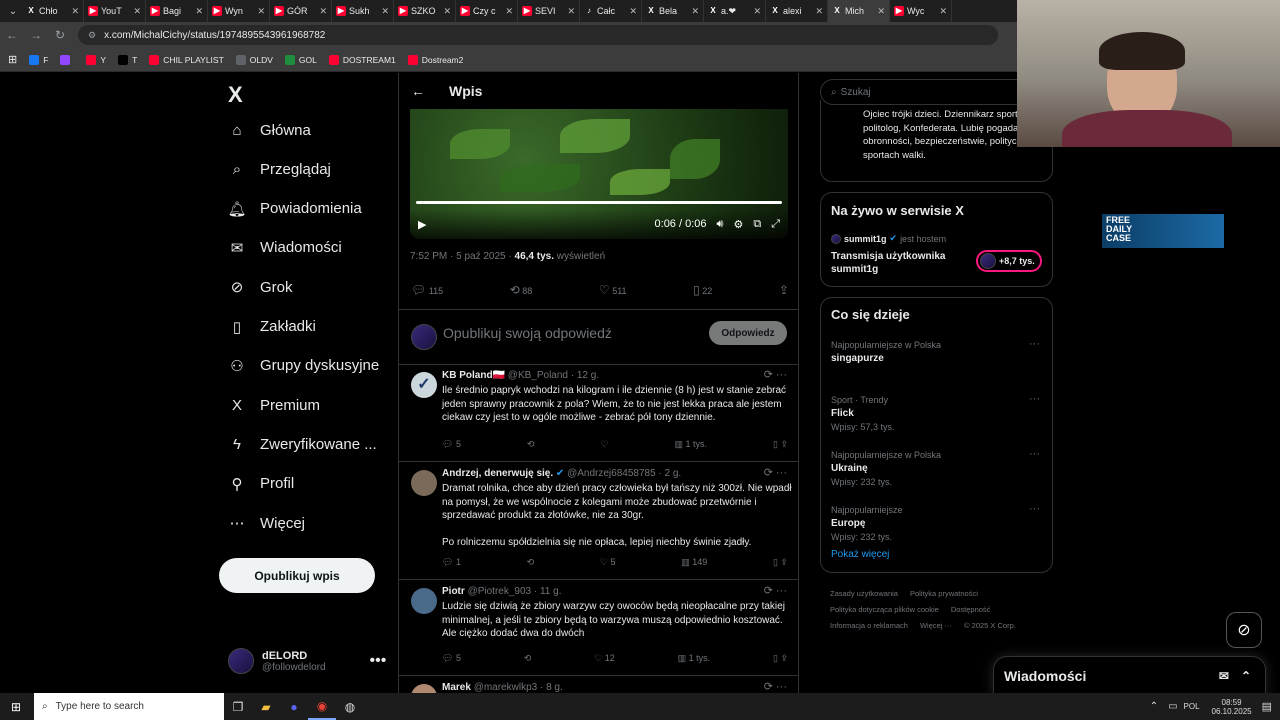  I want to click on author-name: KB Poland, so click(467, 375).